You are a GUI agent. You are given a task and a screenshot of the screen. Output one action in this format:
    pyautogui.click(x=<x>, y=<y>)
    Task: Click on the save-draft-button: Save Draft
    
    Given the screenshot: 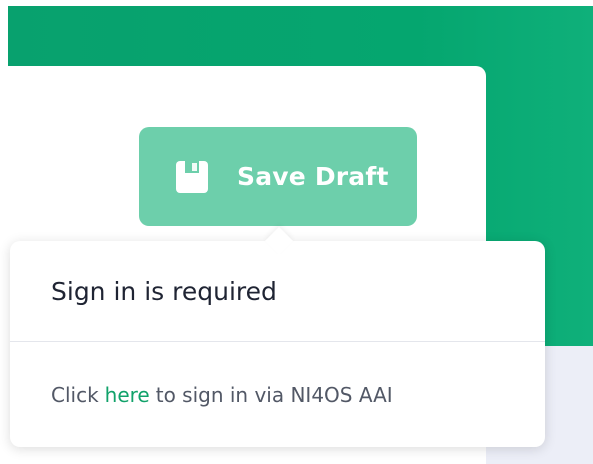 What is the action you would take?
    pyautogui.click(x=278, y=176)
    